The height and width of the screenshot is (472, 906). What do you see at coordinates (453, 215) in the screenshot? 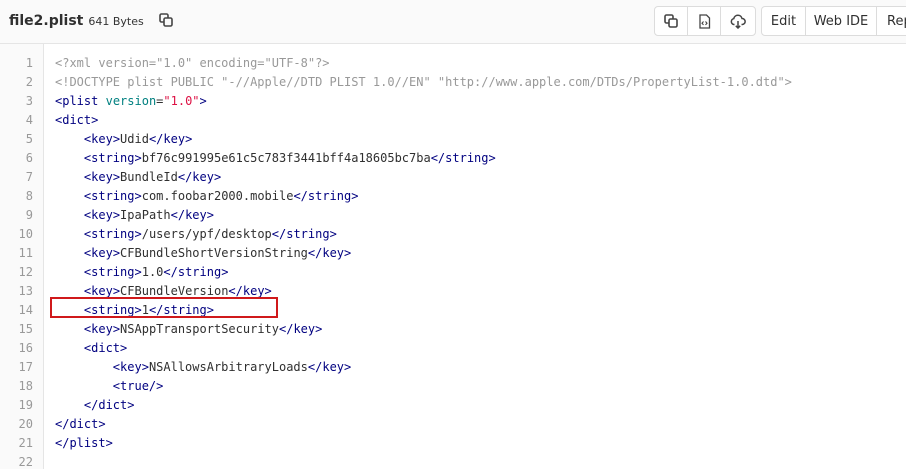
I see `code-line: 9 <key>IpaPath</key>` at bounding box center [453, 215].